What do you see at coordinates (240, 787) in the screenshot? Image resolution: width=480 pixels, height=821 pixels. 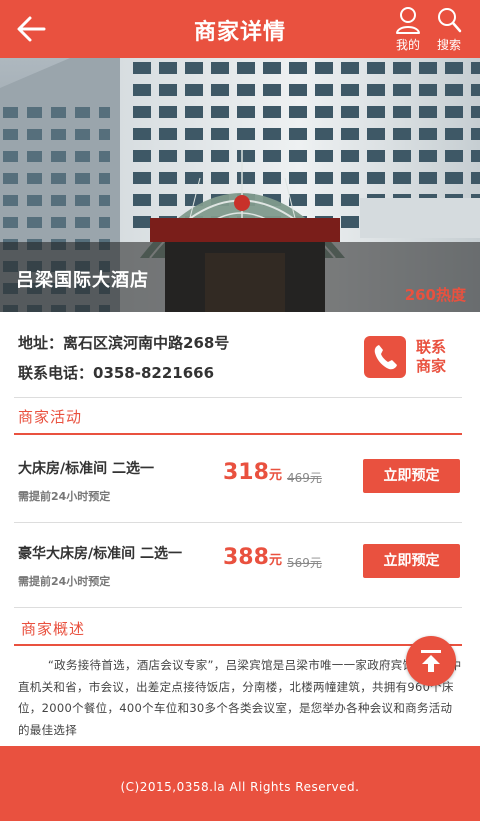 I see `copyright-text: (C)2015,0358.la All Rights Reserved.` at bounding box center [240, 787].